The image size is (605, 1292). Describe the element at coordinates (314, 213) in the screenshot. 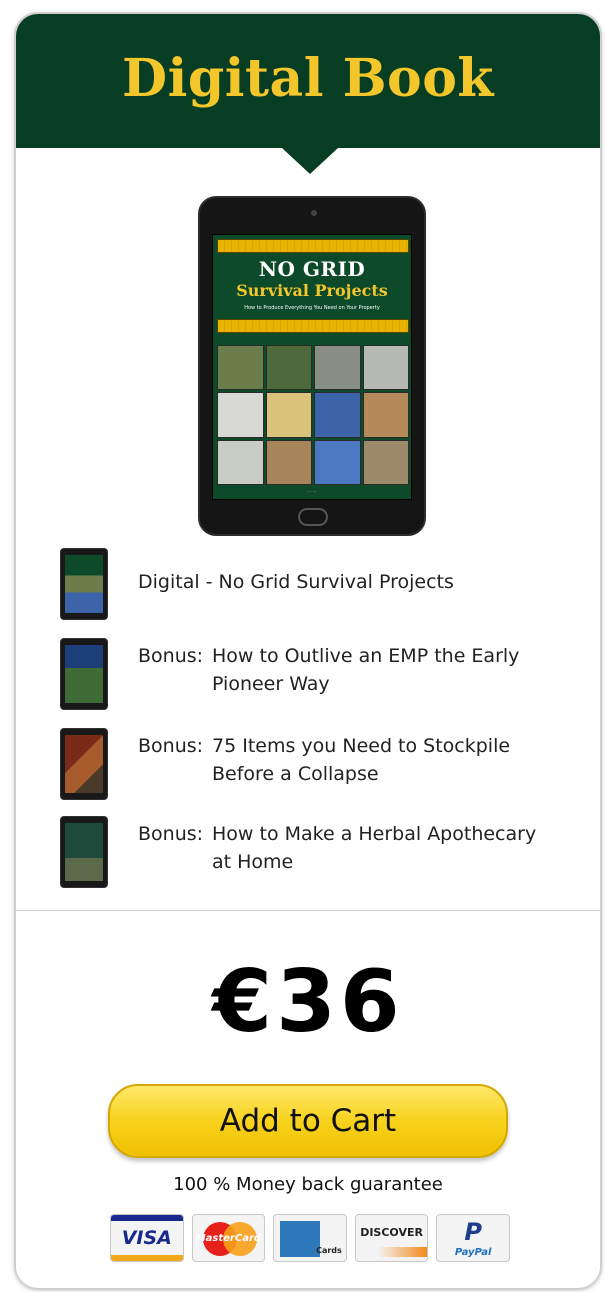

I see `tablet-camera-icon` at that location.